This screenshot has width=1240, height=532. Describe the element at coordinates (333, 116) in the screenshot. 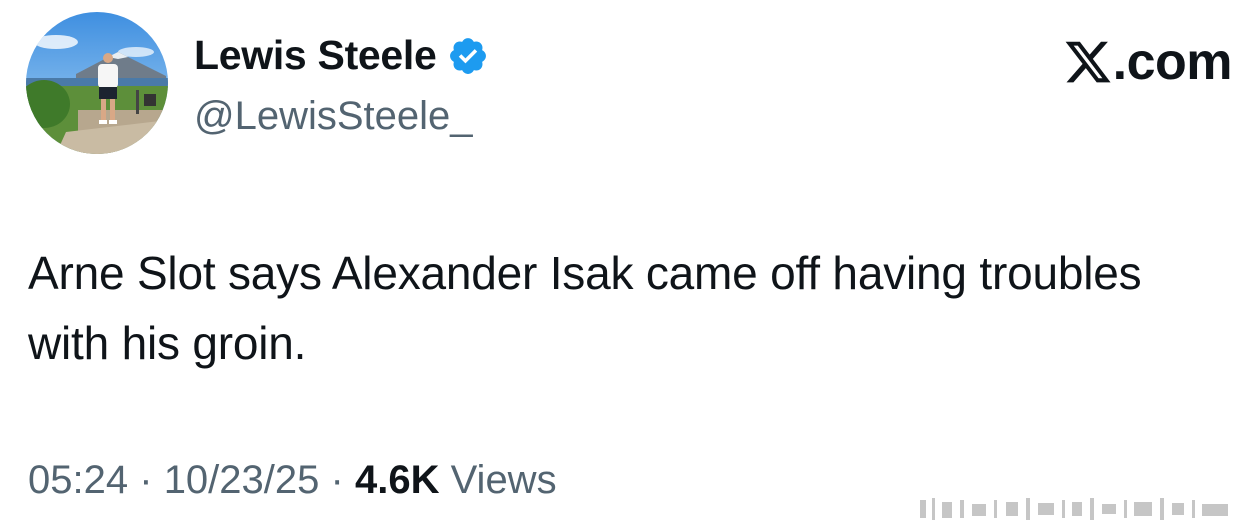

I see `author-handle: @LewisSteele_` at that location.